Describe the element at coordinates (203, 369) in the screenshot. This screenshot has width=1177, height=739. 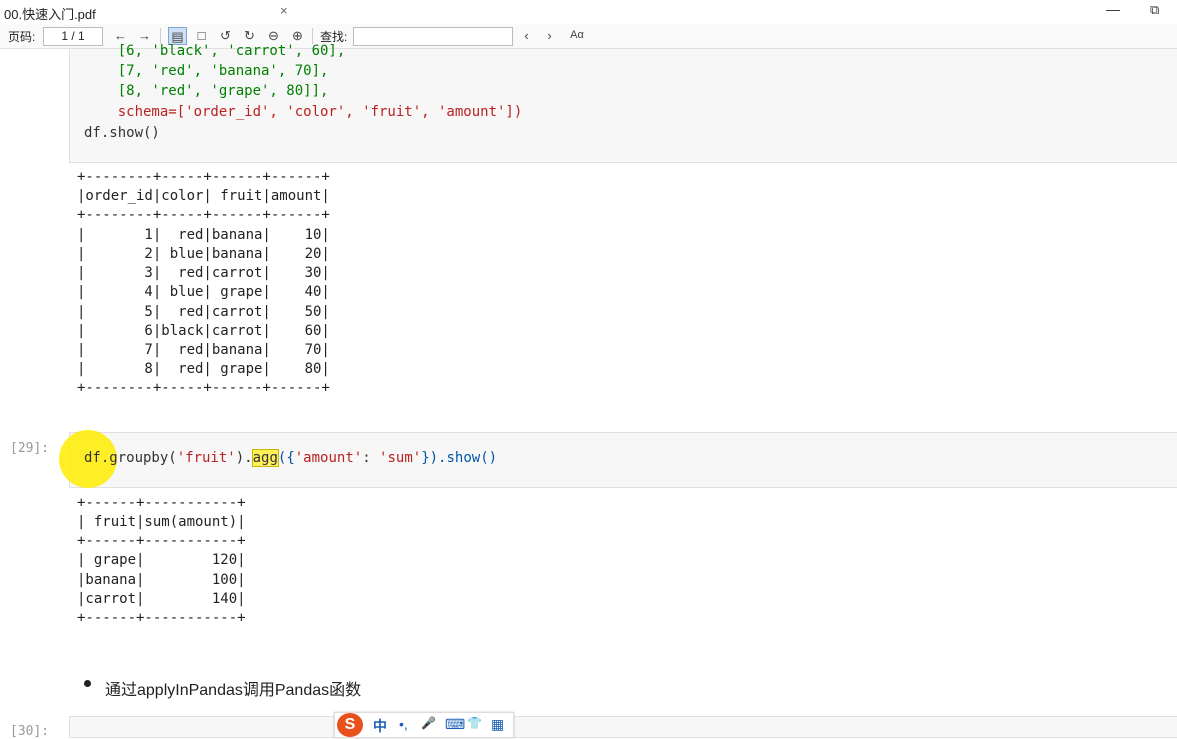
I see `output-line: | 8| red| grape| 80|` at that location.